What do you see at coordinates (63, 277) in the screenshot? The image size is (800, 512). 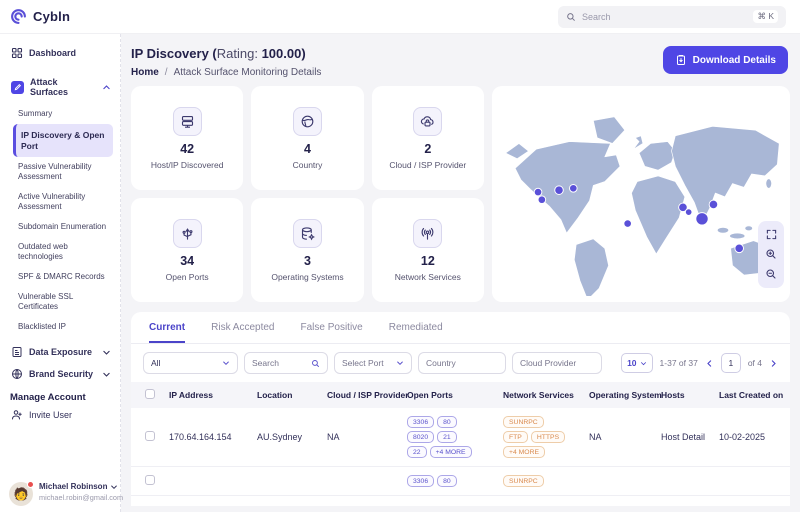 I see `sidebar-subitem-spf-dmarc: SPF & DMARC Records` at bounding box center [63, 277].